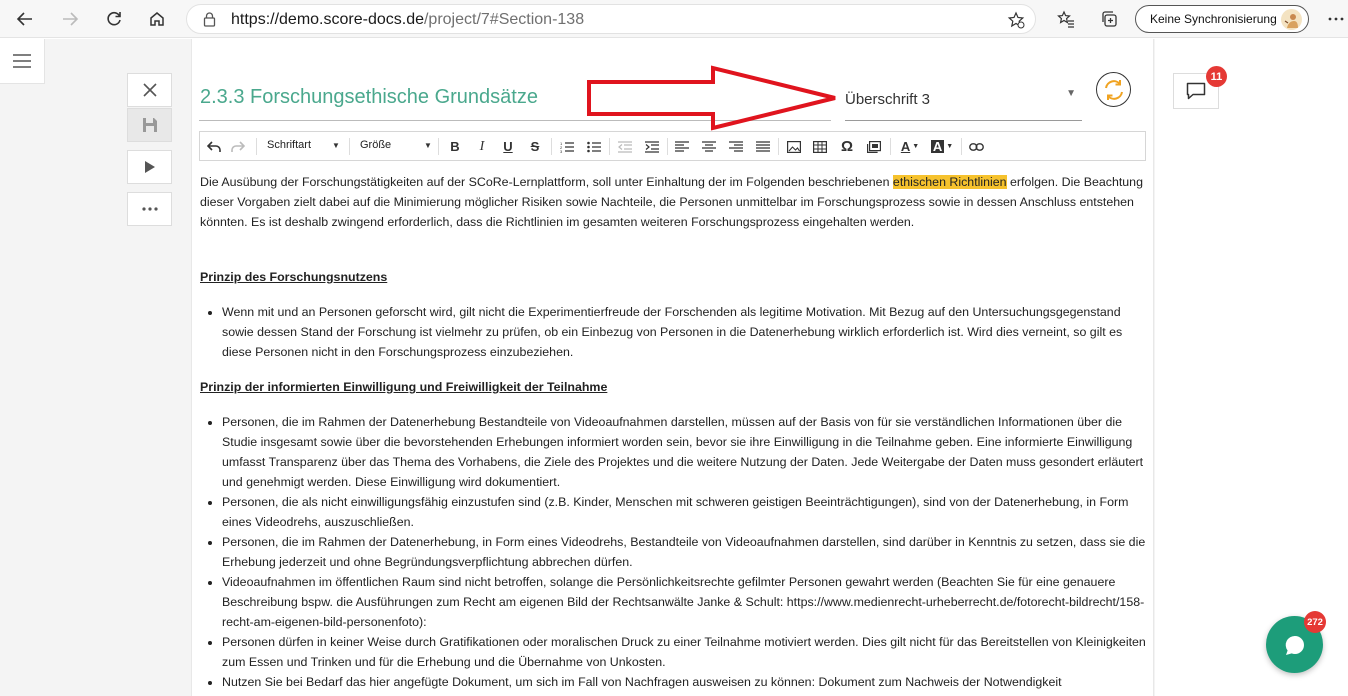 The image size is (1348, 696). I want to click on font-size-select: Größe, so click(375, 145).